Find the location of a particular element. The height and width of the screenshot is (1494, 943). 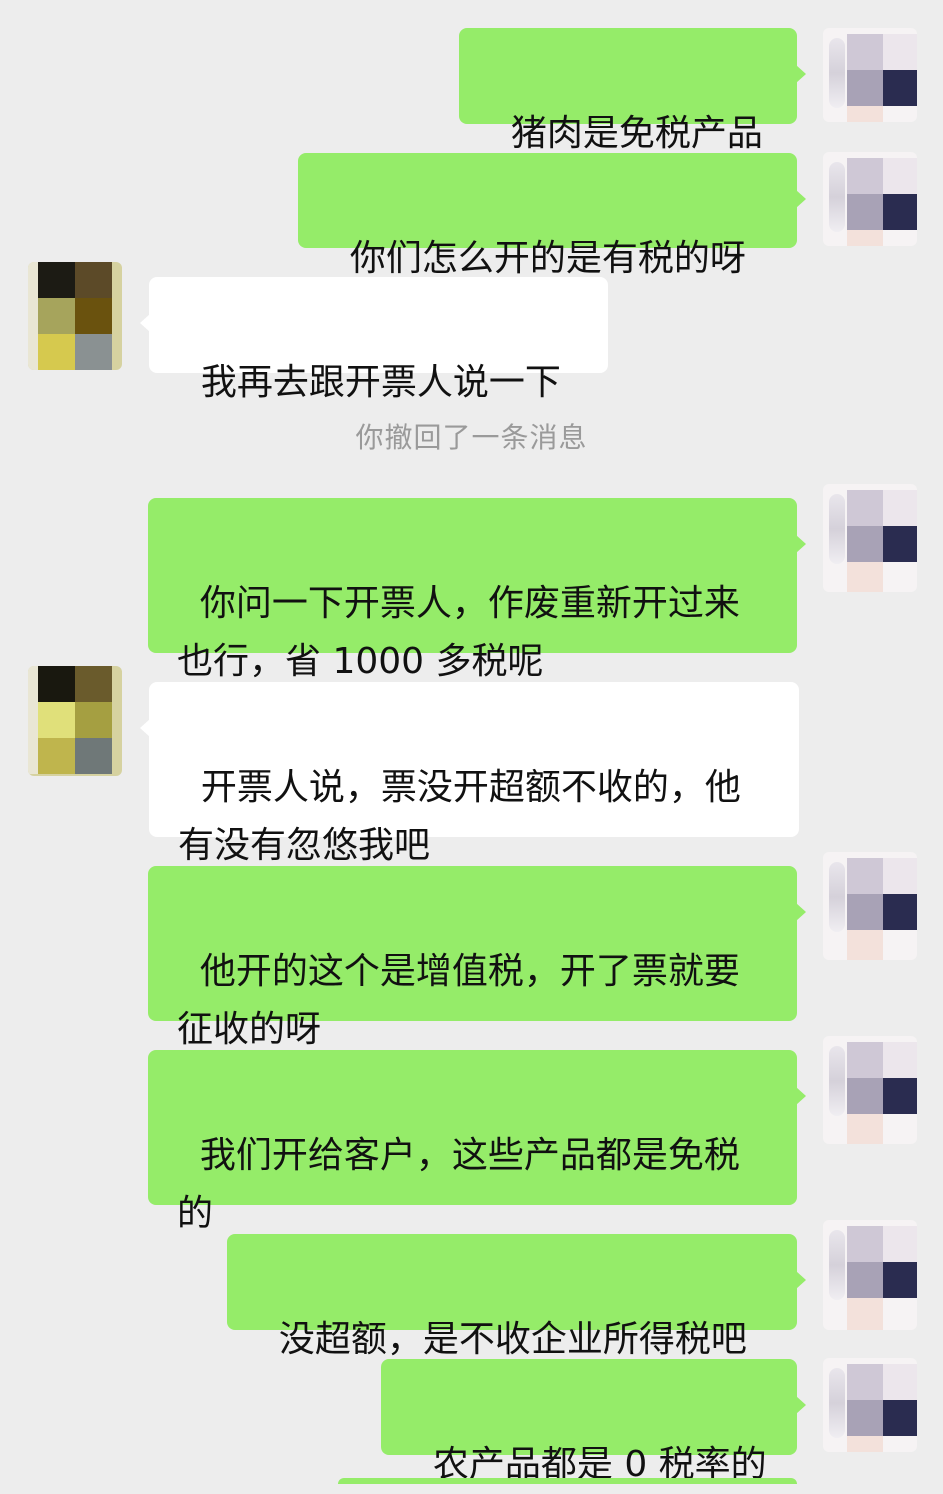

message-text: 没超额，是不收企业所得税吧 is located at coordinates (512, 1339).